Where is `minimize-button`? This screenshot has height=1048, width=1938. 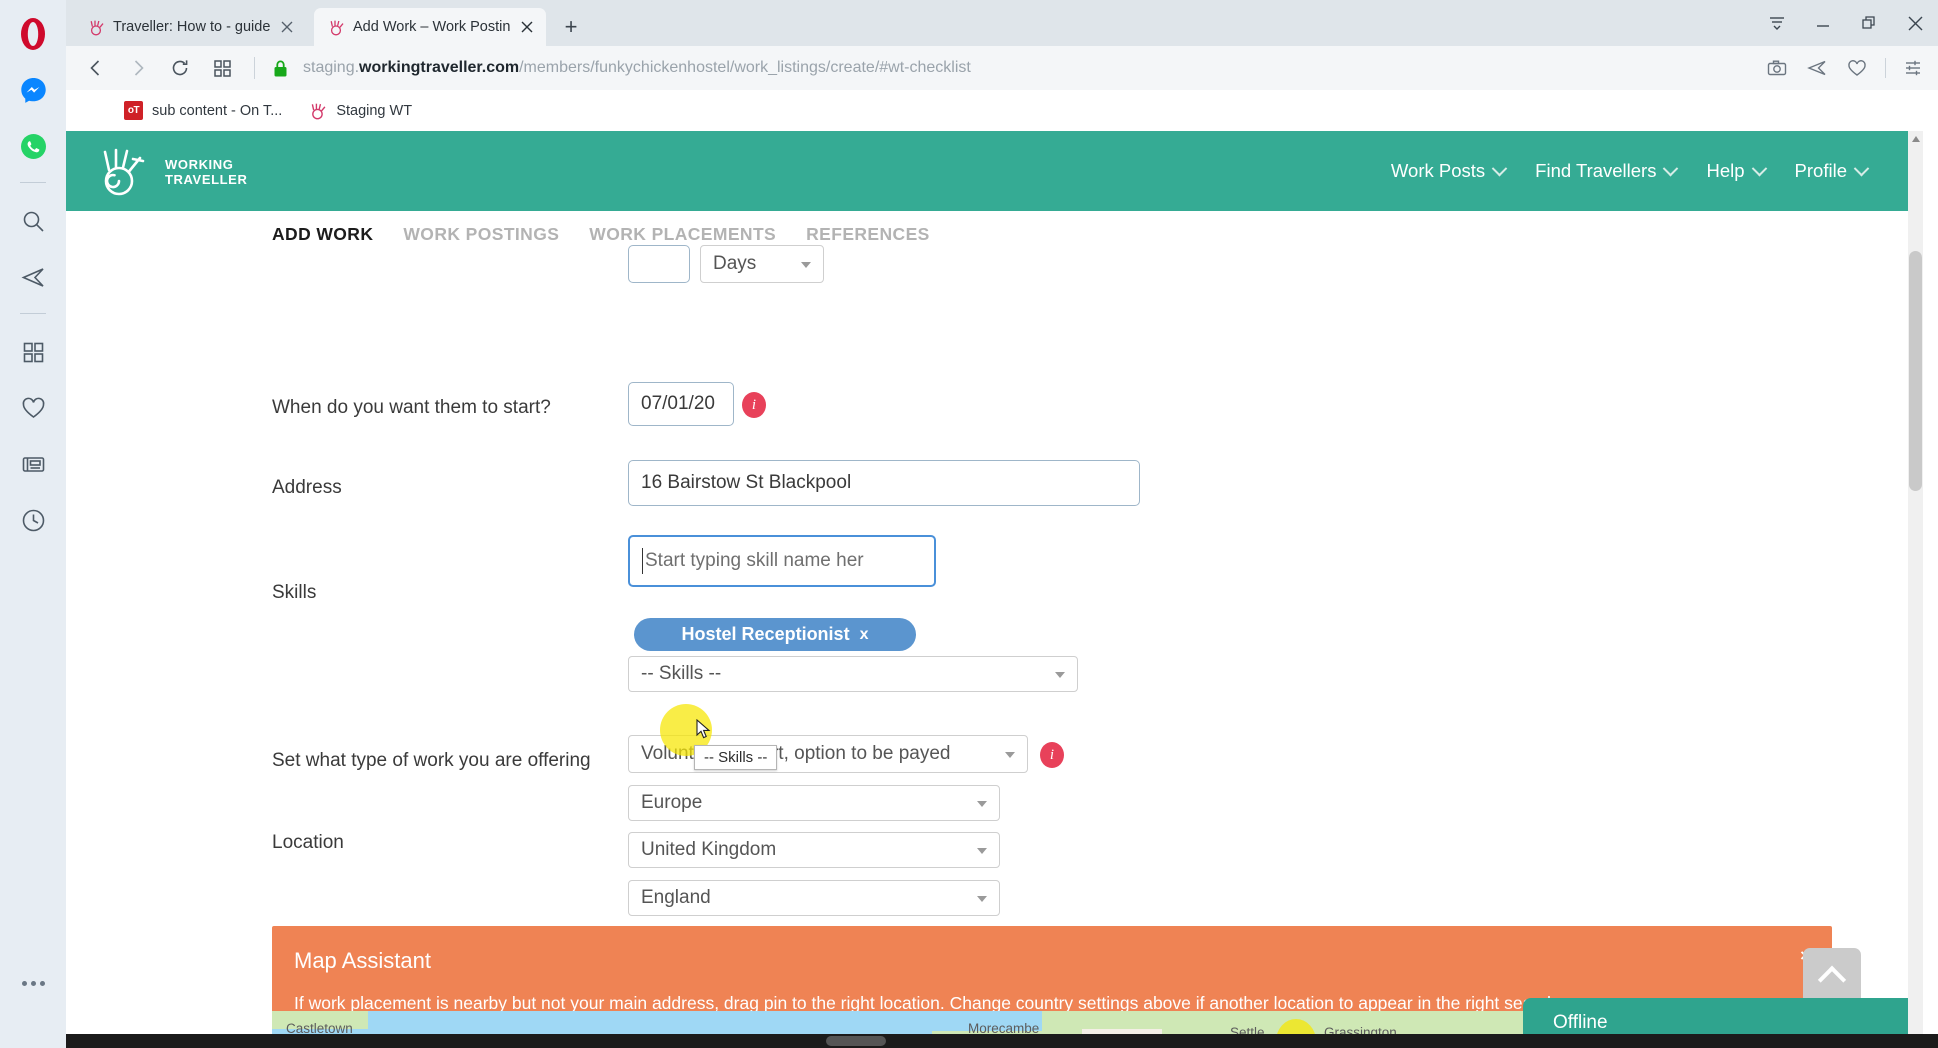 minimize-button is located at coordinates (1823, 23).